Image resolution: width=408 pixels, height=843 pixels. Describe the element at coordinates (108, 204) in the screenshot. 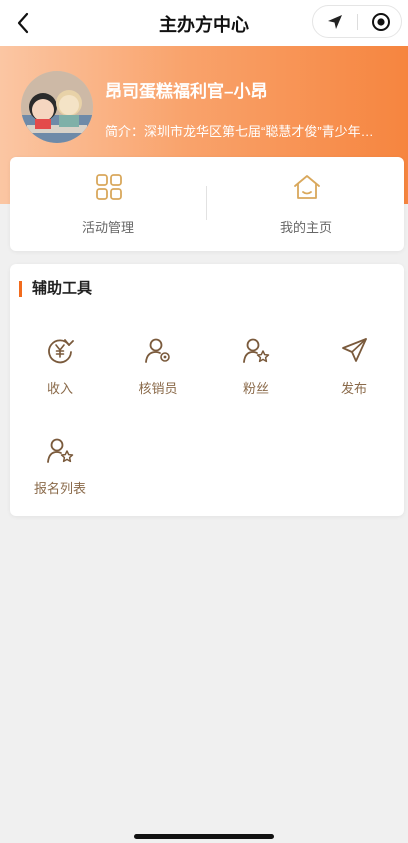

I see `activity-management-button: 活动管理` at that location.